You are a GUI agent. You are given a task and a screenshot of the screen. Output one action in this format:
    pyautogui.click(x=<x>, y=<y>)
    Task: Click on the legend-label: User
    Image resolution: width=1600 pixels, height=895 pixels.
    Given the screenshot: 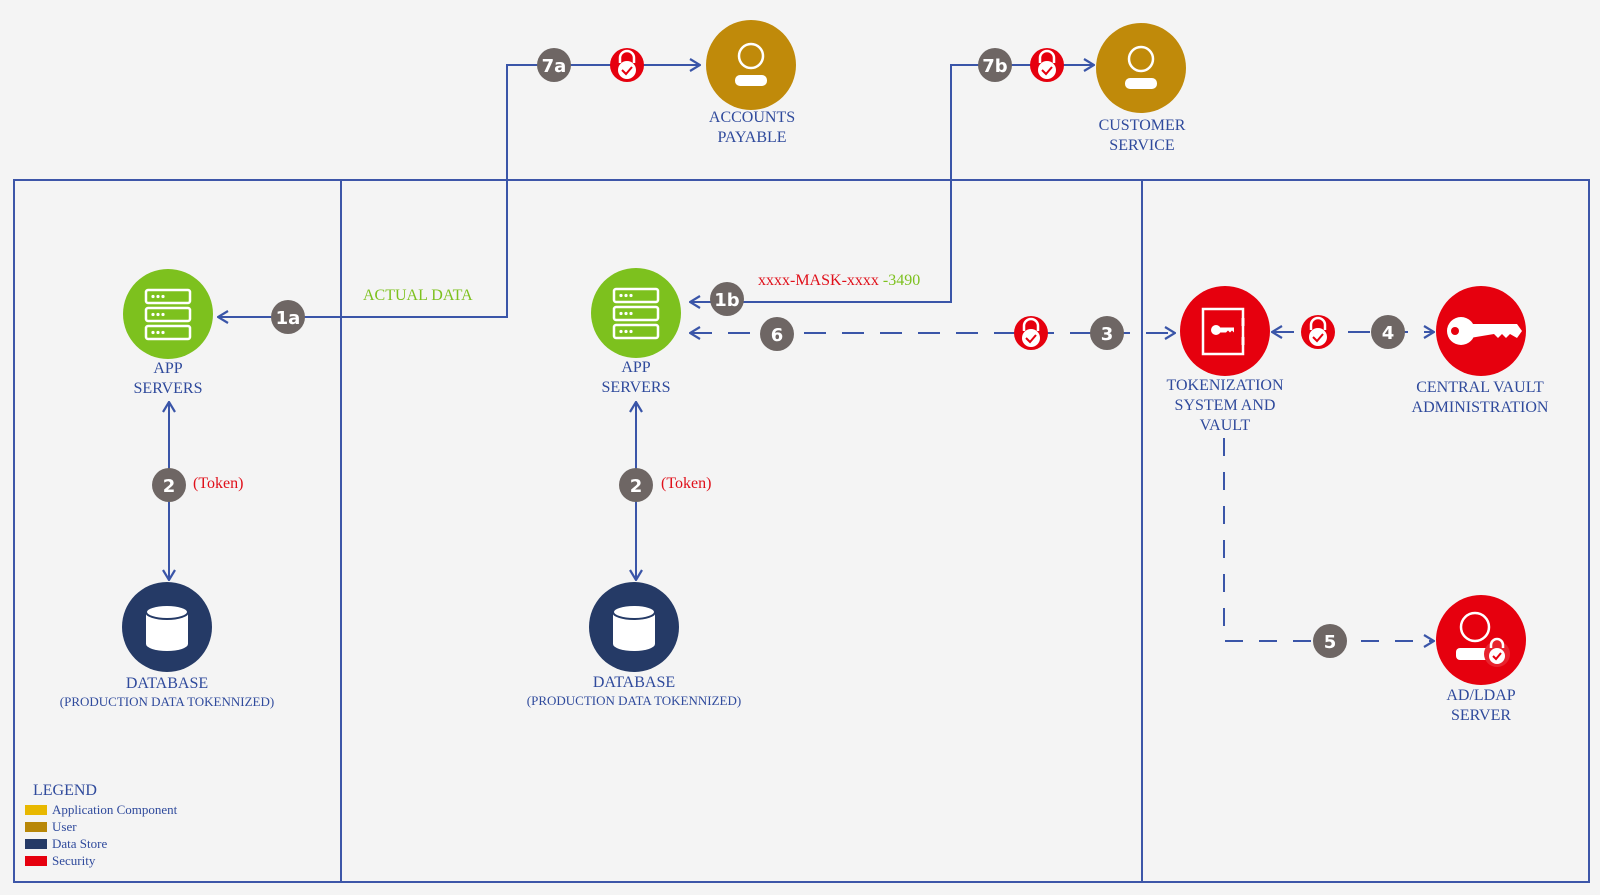 What is the action you would take?
    pyautogui.click(x=64, y=826)
    